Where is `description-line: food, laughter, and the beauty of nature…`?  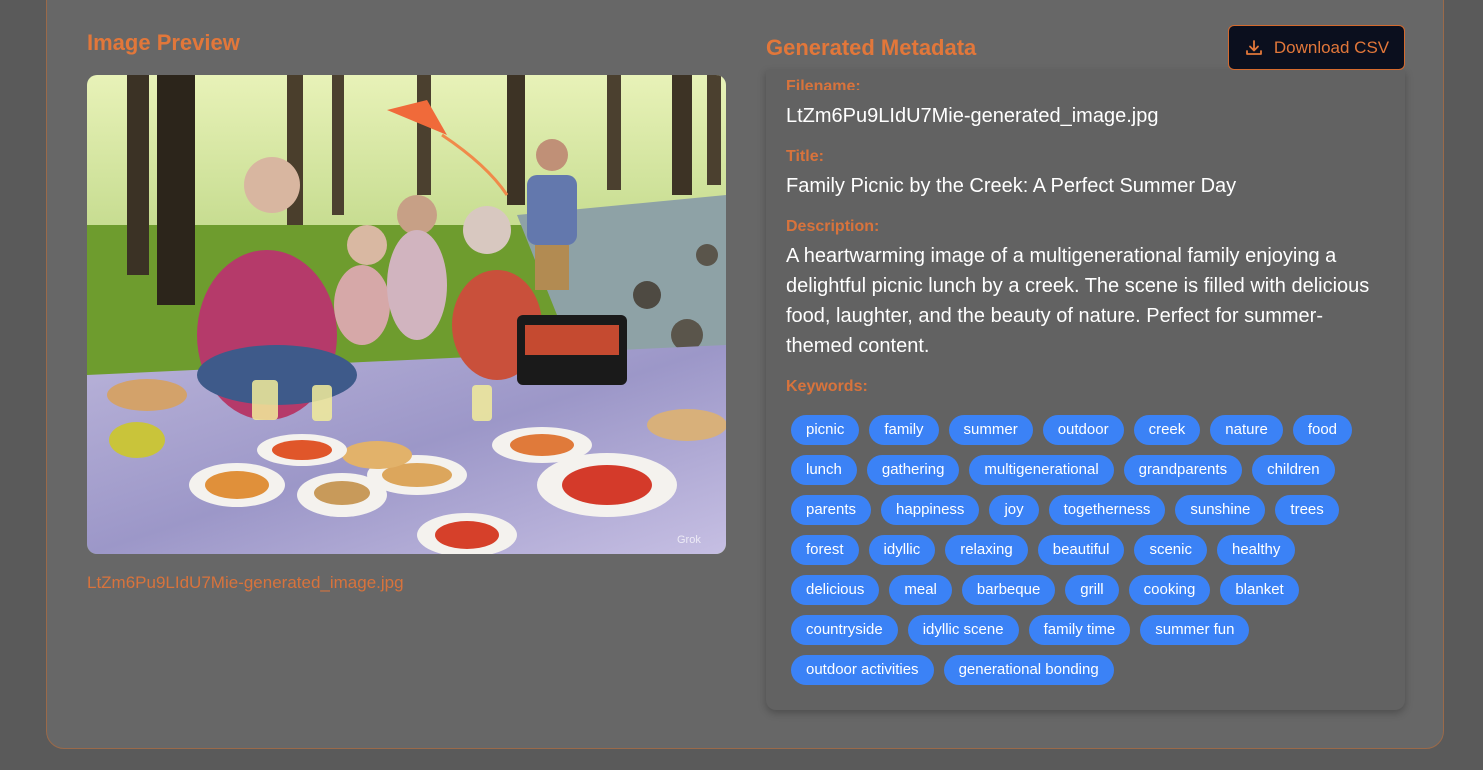 description-line: food, laughter, and the beauty of nature… is located at coordinates (1054, 316).